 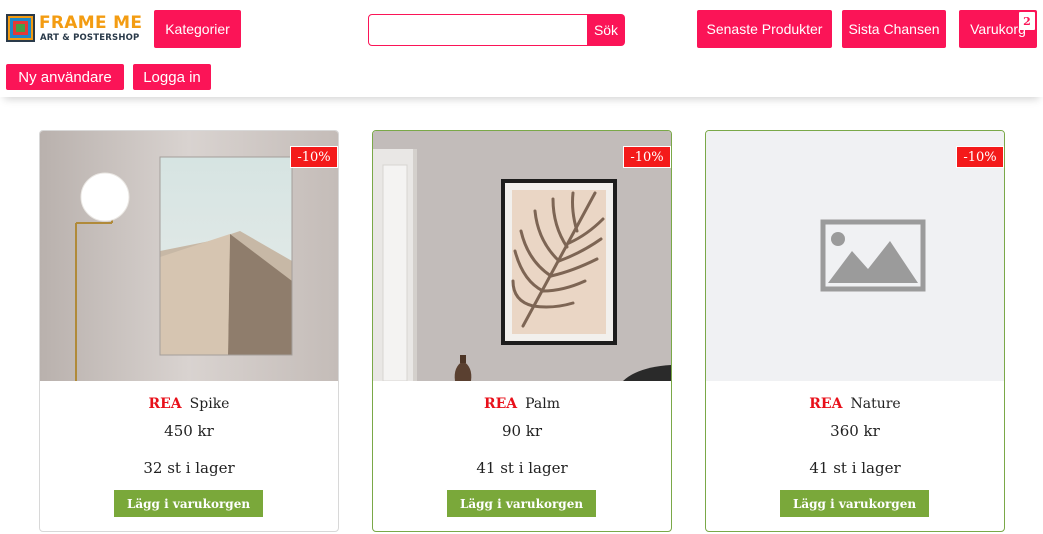 I want to click on image-placeholder-icon, so click(x=855, y=256).